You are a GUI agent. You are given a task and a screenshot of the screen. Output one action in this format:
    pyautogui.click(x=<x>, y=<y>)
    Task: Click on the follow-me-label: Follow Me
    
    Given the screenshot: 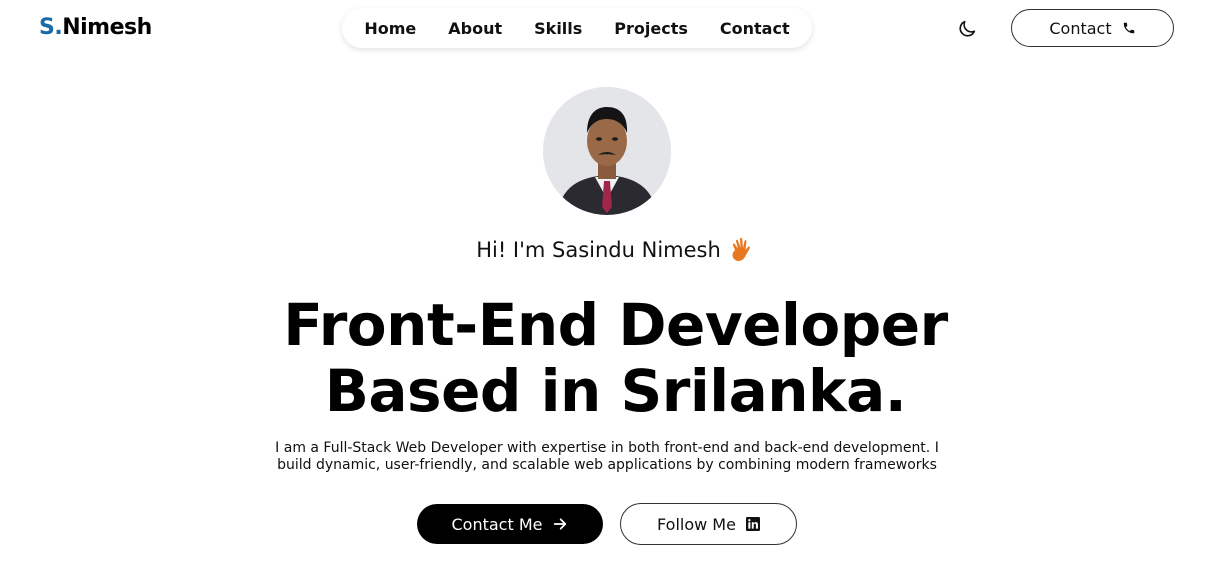 What is the action you would take?
    pyautogui.click(x=696, y=524)
    